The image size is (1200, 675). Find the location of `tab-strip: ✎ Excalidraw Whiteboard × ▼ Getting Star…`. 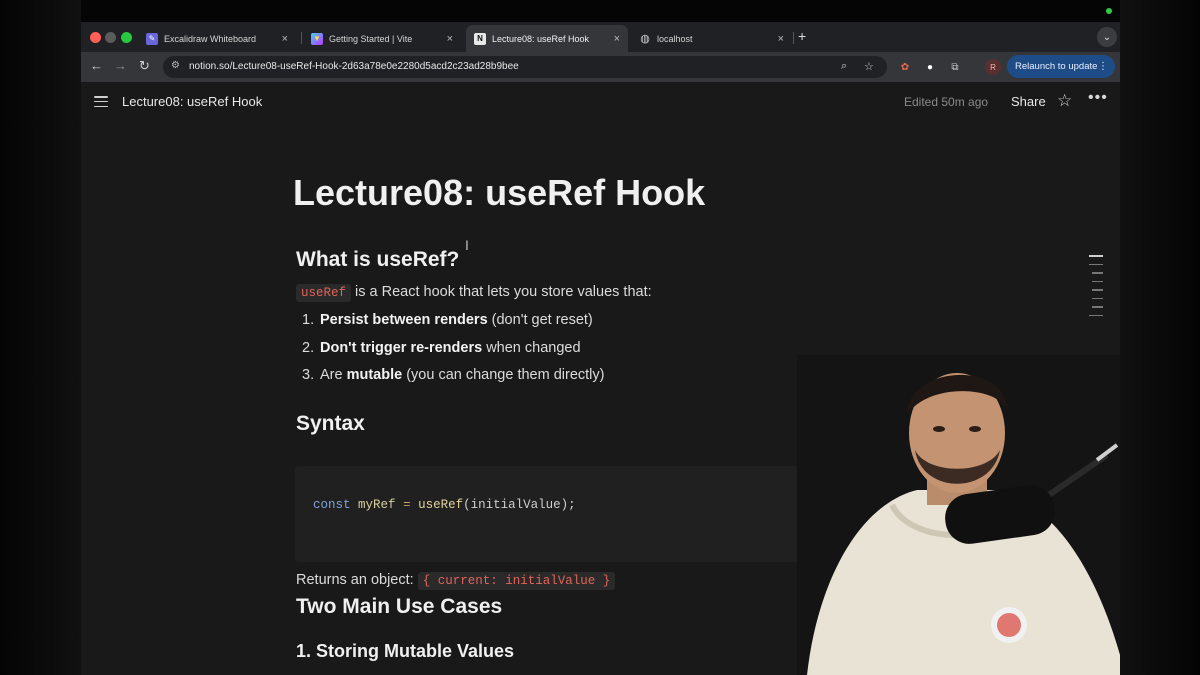

tab-strip: ✎ Excalidraw Whiteboard × ▼ Getting Star… is located at coordinates (600, 37).